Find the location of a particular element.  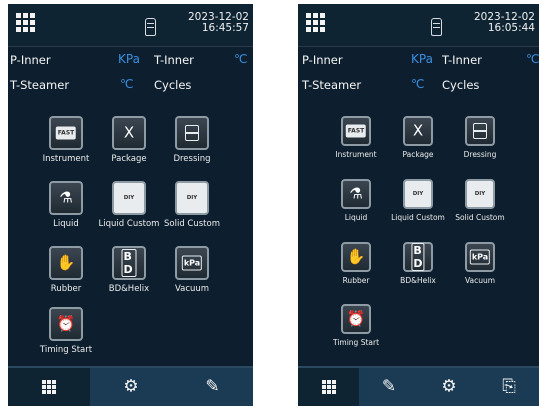

status-bar: 2023-12-02 16:05:44 is located at coordinates (418, 25).